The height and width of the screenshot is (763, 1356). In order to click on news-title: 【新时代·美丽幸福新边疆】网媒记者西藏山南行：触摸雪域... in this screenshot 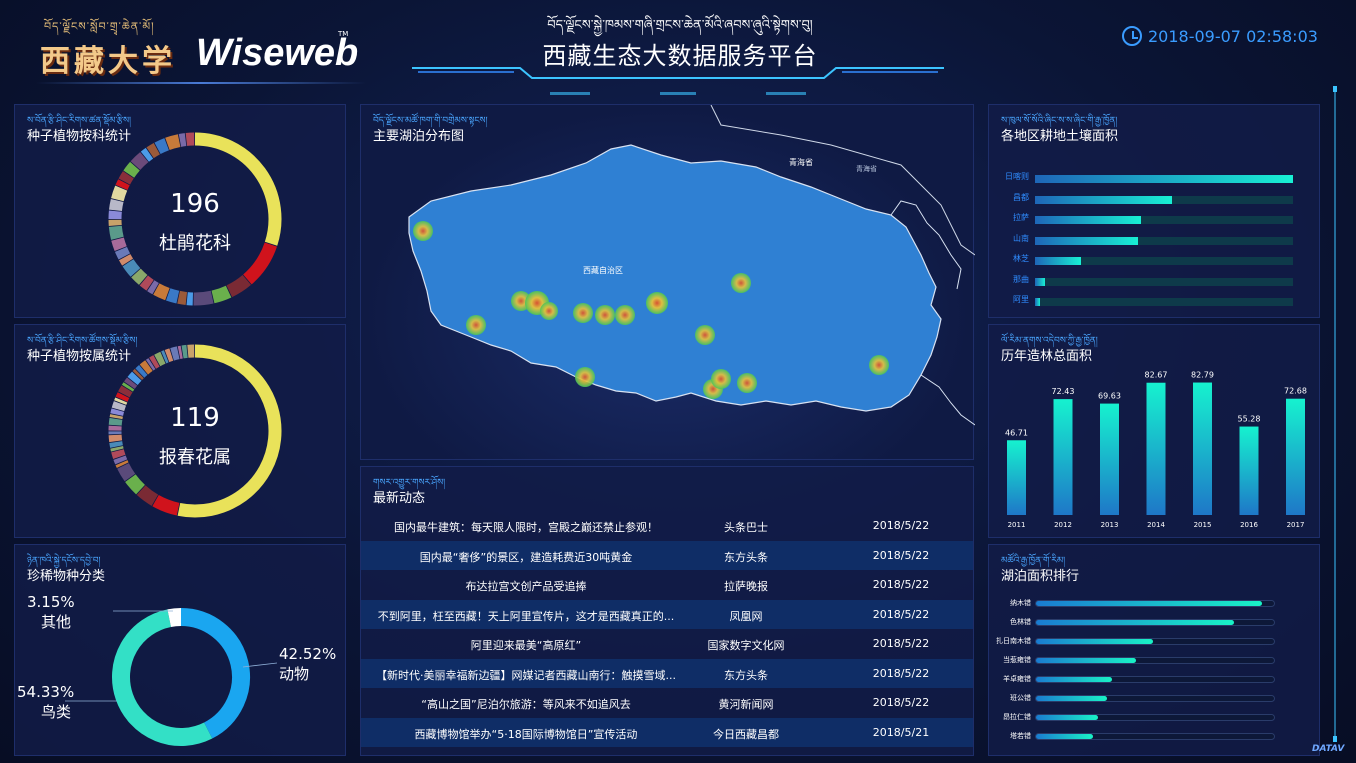, I will do `click(526, 675)`.